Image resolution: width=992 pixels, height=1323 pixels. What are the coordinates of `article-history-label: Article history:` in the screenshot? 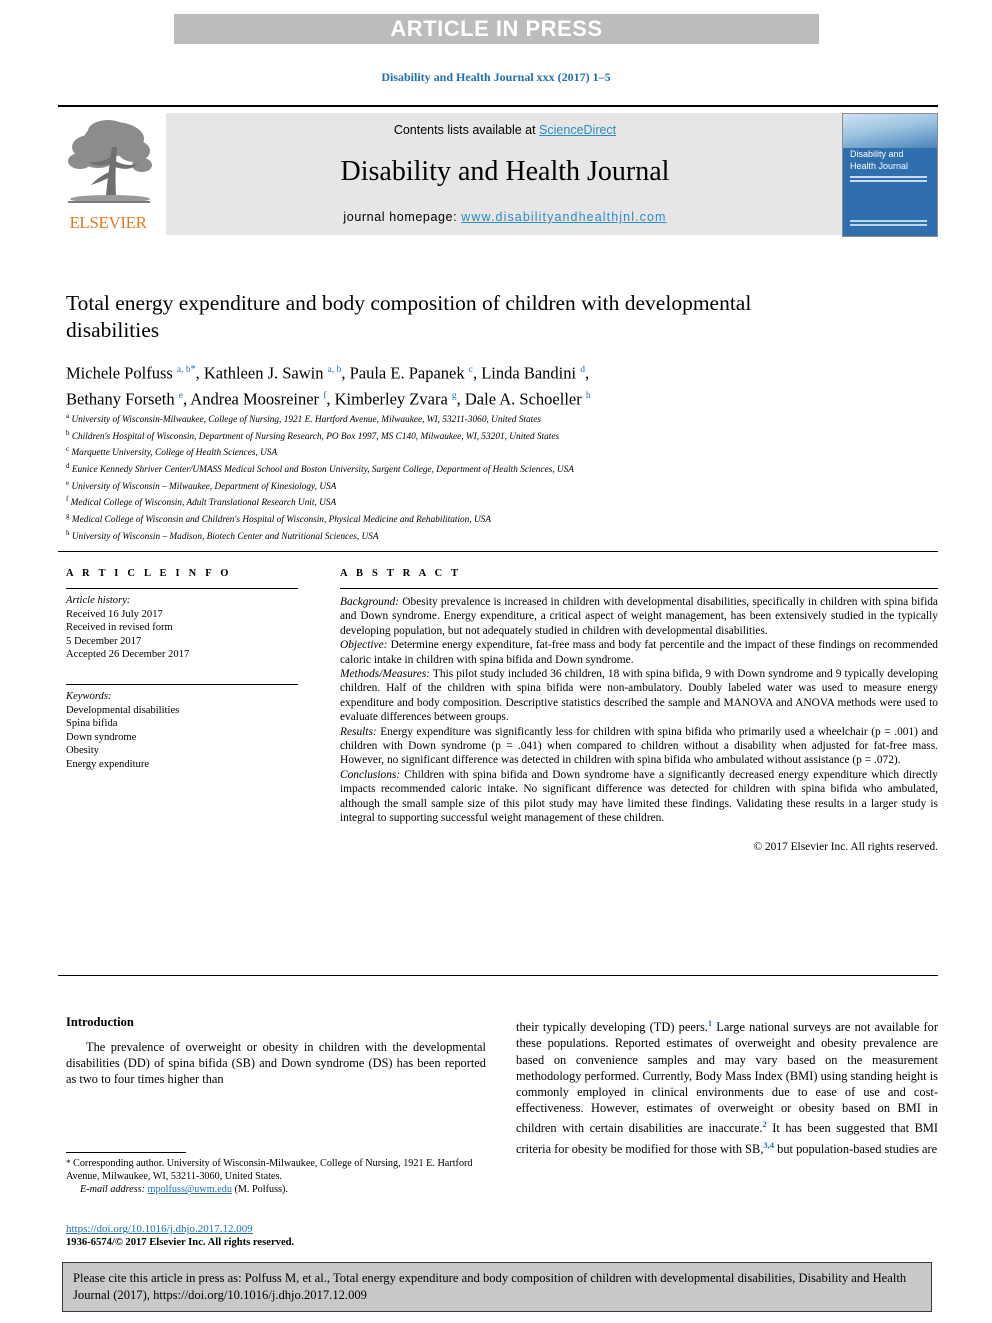 It's located at (98, 600).